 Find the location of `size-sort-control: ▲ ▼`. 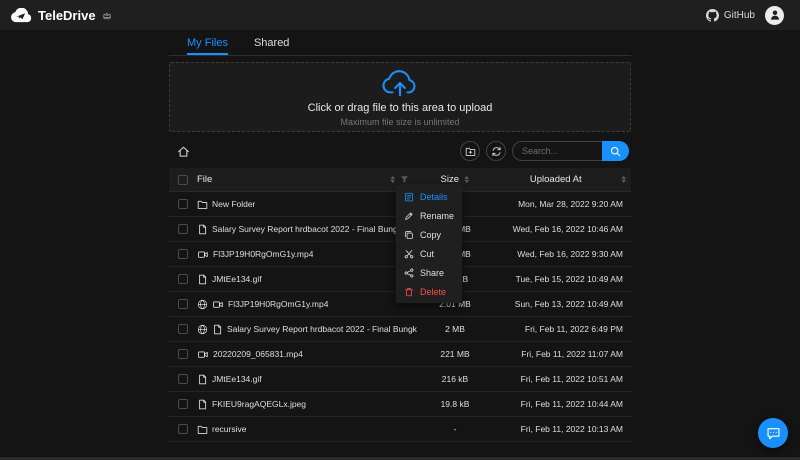

size-sort-control: ▲ ▼ is located at coordinates (466, 180).